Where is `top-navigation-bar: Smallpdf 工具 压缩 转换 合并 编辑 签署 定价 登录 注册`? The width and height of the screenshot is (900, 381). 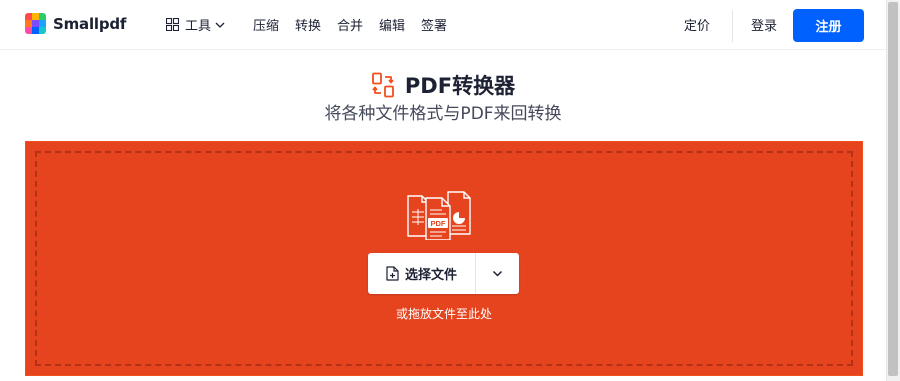 top-navigation-bar: Smallpdf 工具 压缩 转换 合并 编辑 签署 定价 登录 注册 is located at coordinates (443, 25).